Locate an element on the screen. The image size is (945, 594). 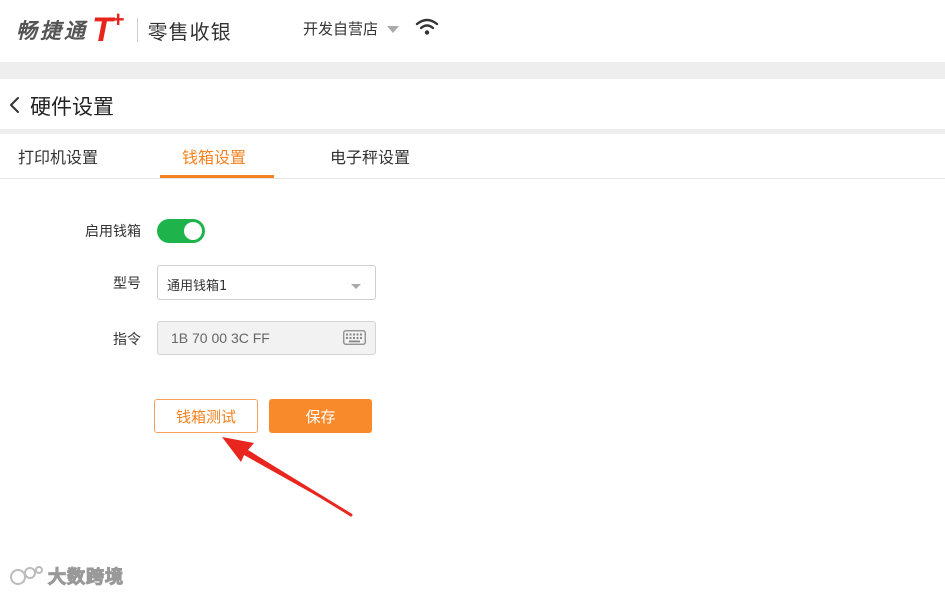
keyboard-icon is located at coordinates (354, 337).